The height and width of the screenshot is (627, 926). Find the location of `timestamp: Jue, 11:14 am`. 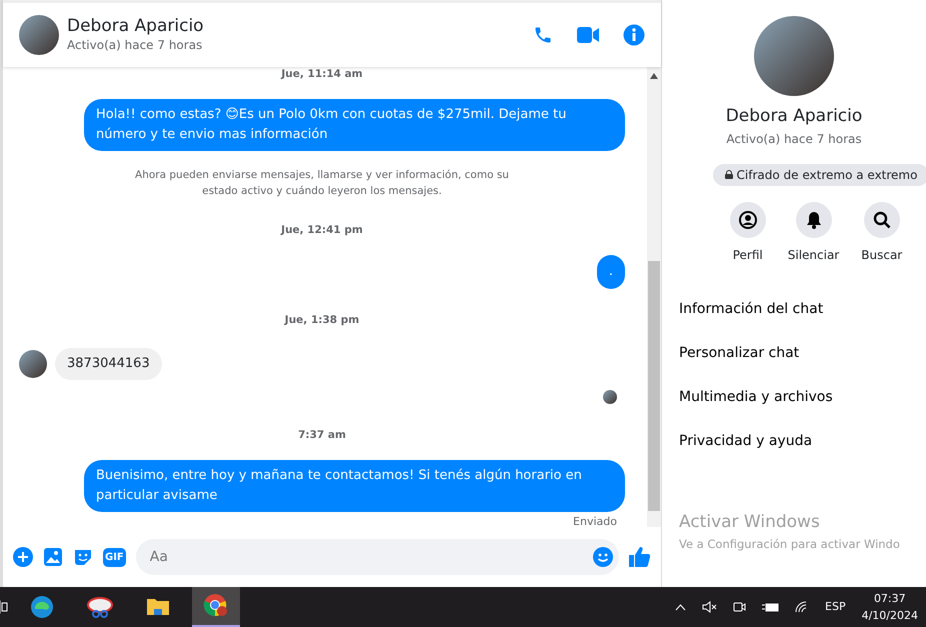

timestamp: Jue, 11:14 am is located at coordinates (322, 74).